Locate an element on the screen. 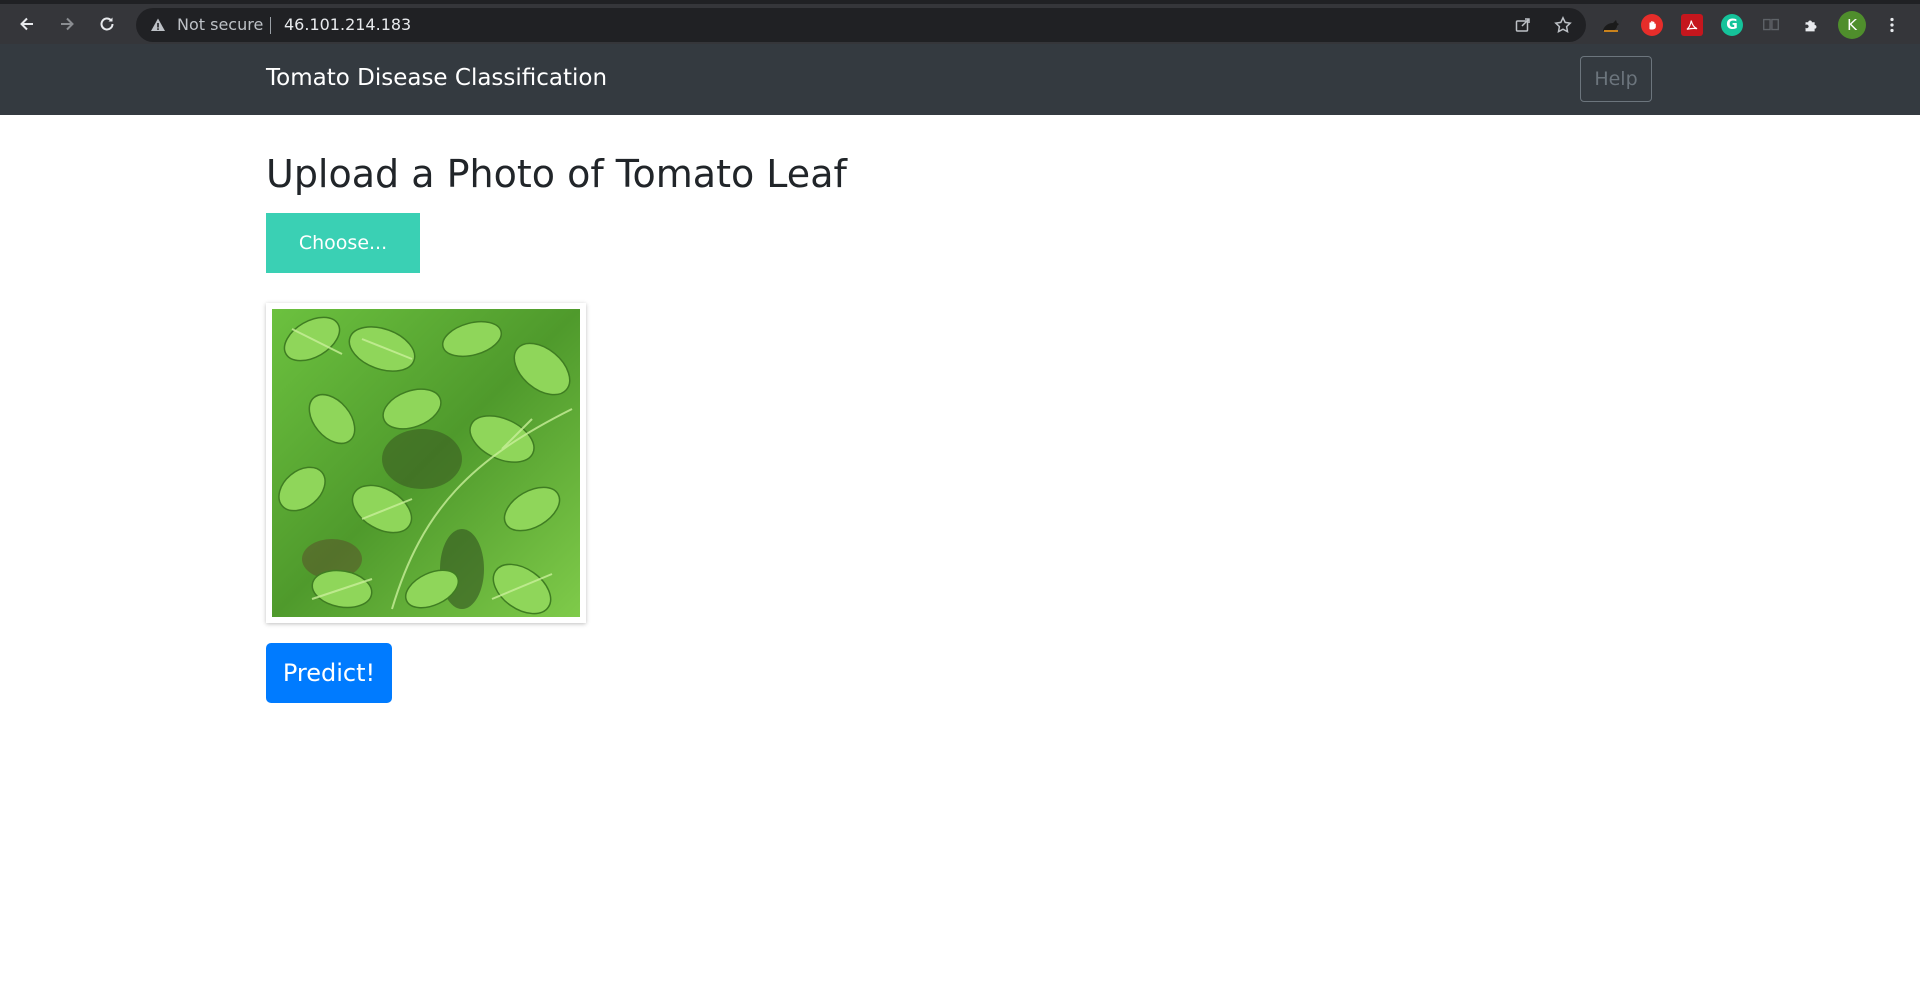  grammarly-icon: G is located at coordinates (1732, 25).